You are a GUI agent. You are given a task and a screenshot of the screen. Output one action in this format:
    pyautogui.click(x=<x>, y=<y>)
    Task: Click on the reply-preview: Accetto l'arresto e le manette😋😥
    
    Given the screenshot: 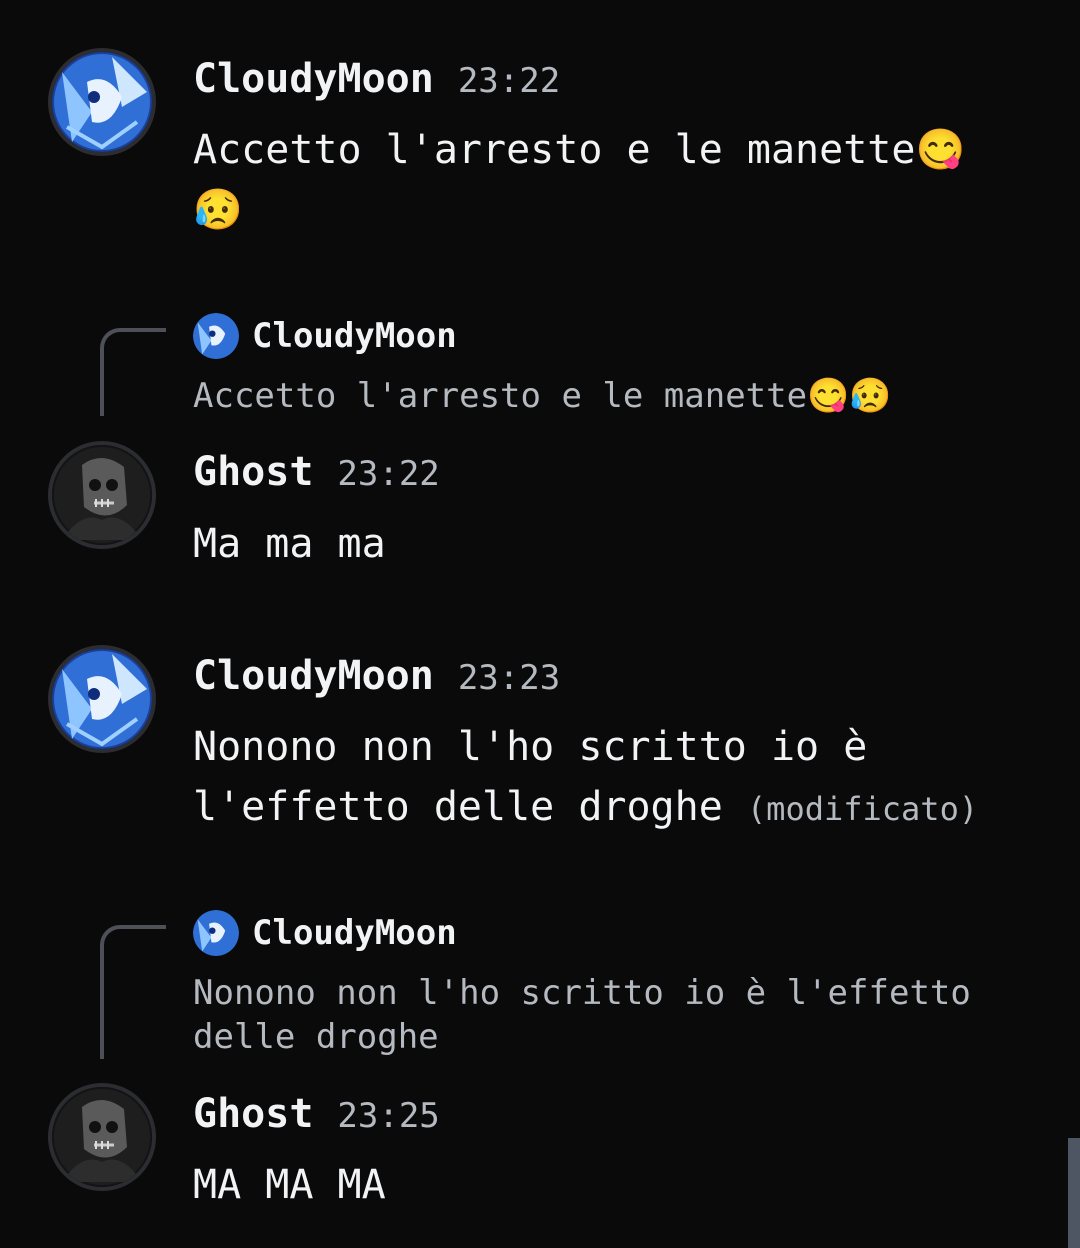 What is the action you would take?
    pyautogui.click(x=613, y=396)
    